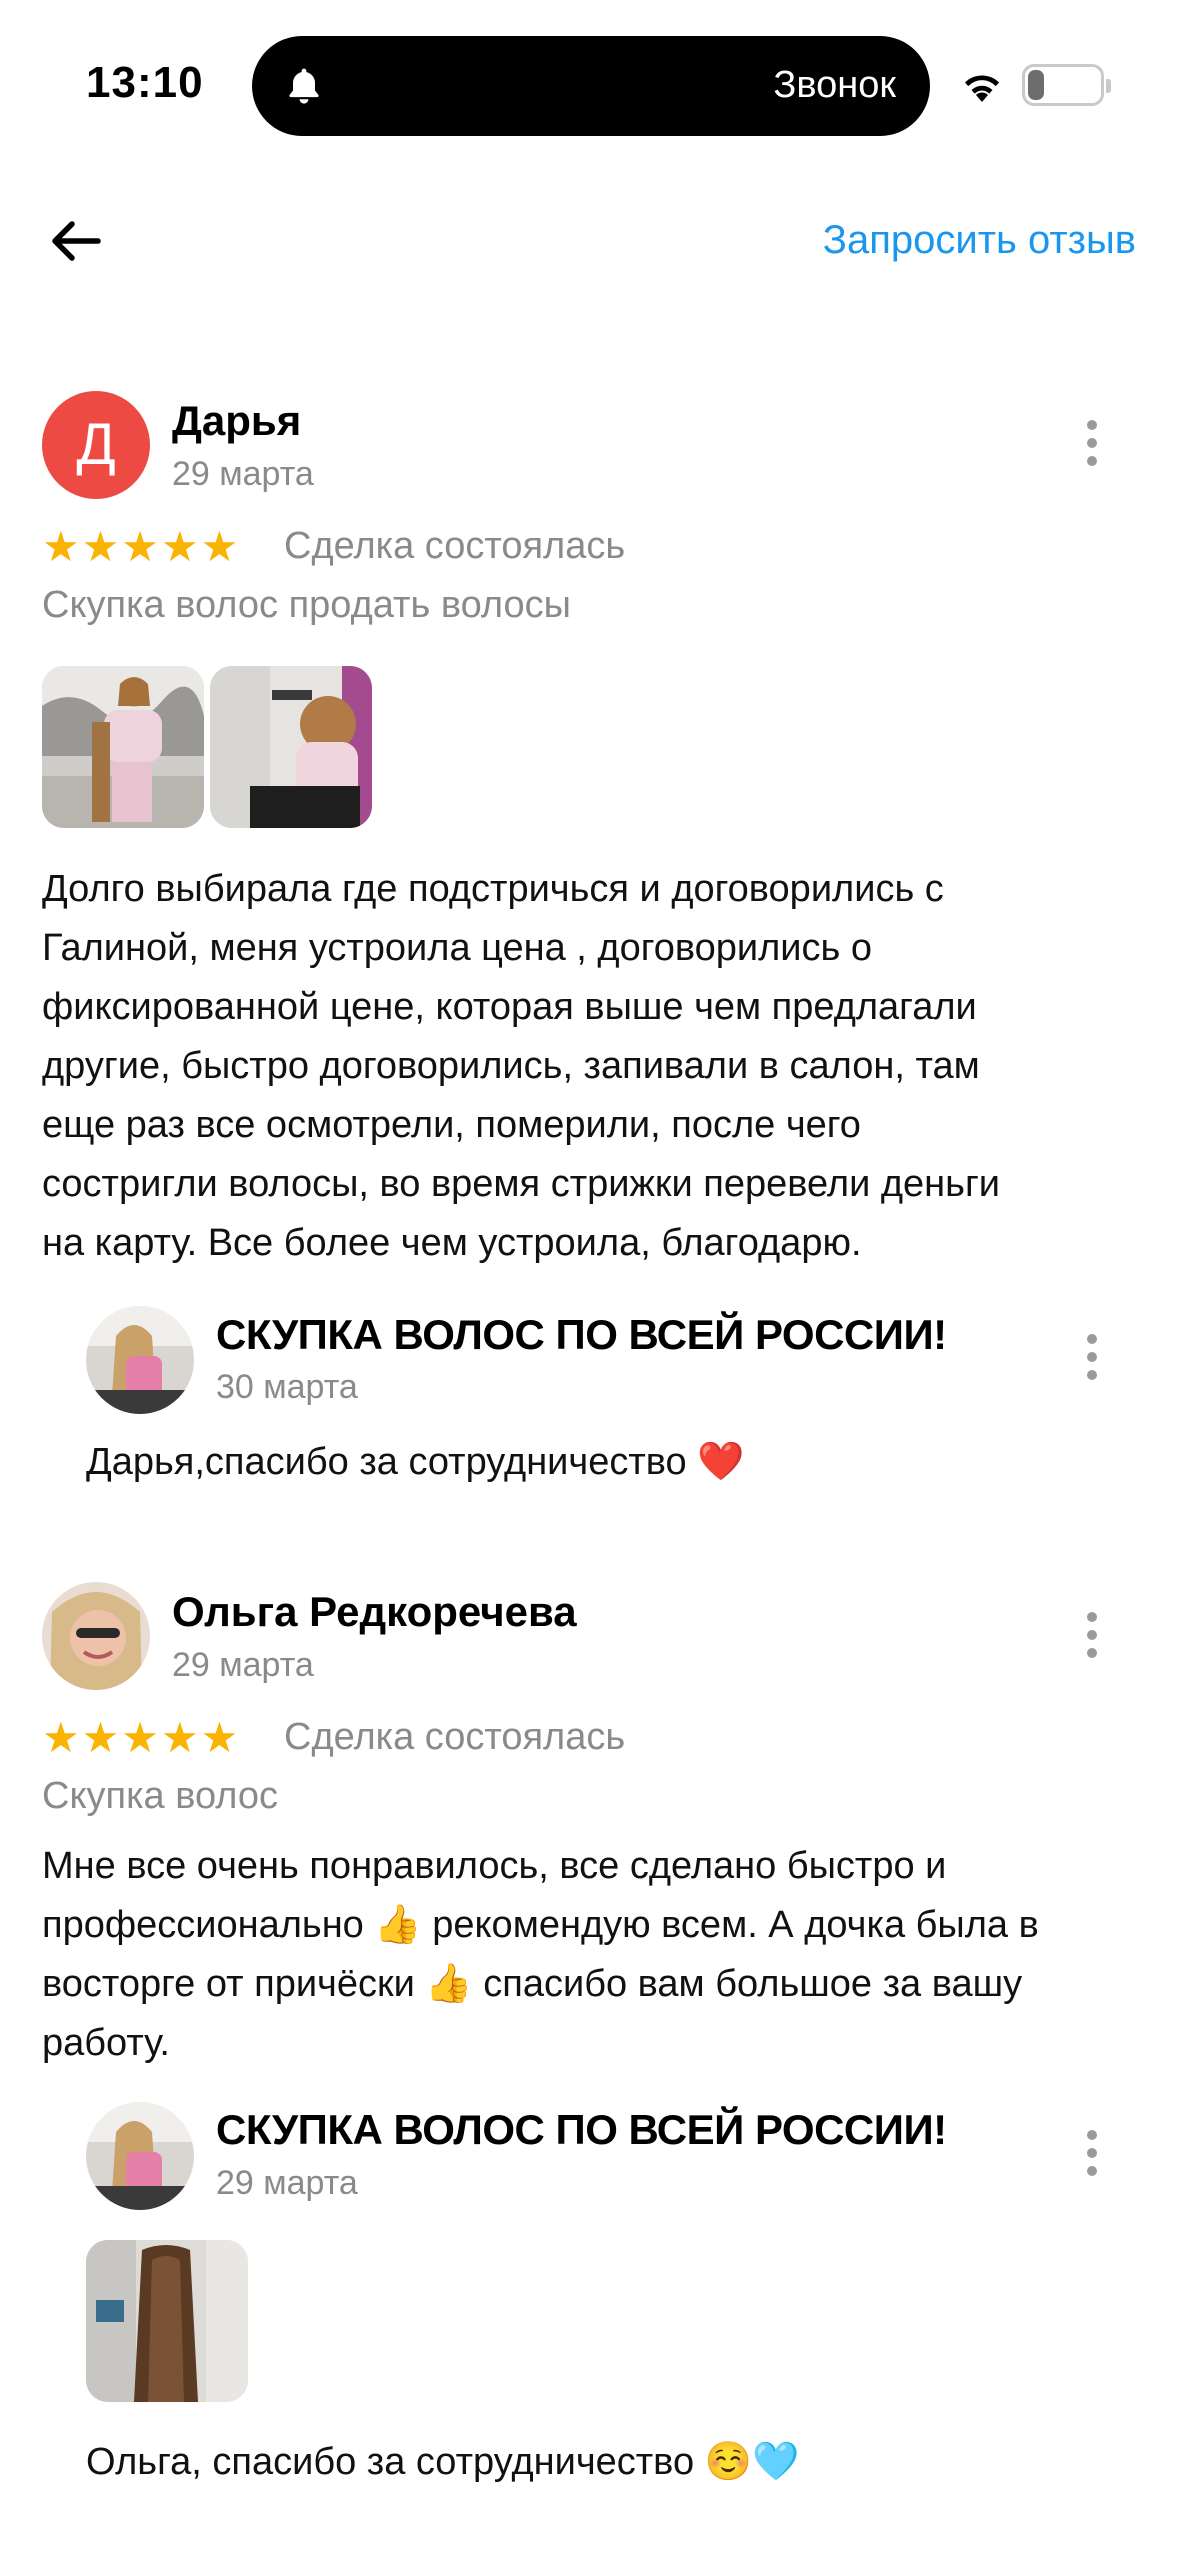 Image resolution: width=1178 pixels, height=2560 pixels. What do you see at coordinates (145, 82) in the screenshot?
I see `status-time: 13:10` at bounding box center [145, 82].